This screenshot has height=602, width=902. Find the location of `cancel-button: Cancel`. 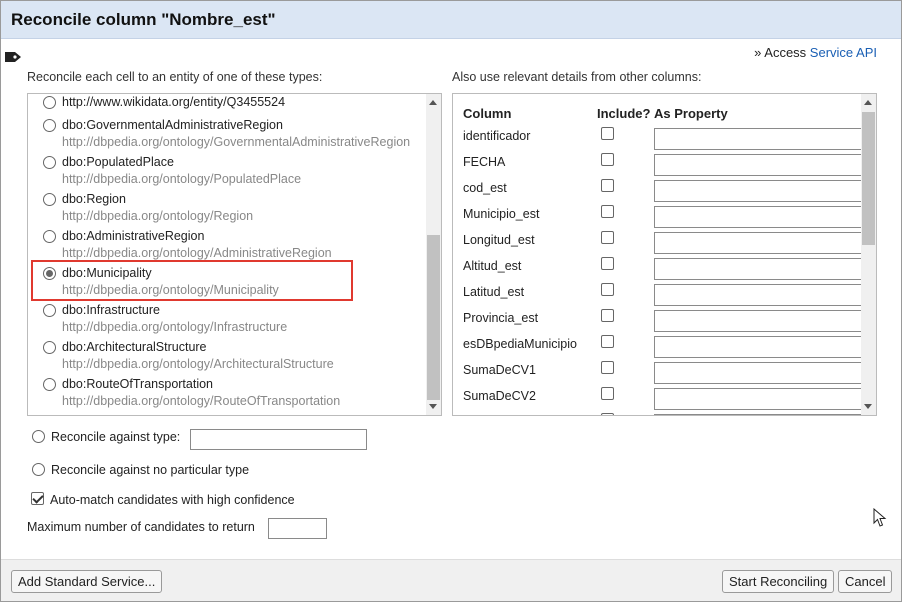

cancel-button: Cancel is located at coordinates (865, 581).